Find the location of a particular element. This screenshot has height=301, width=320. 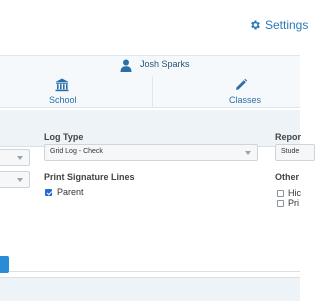

school-building-icon is located at coordinates (62, 85).